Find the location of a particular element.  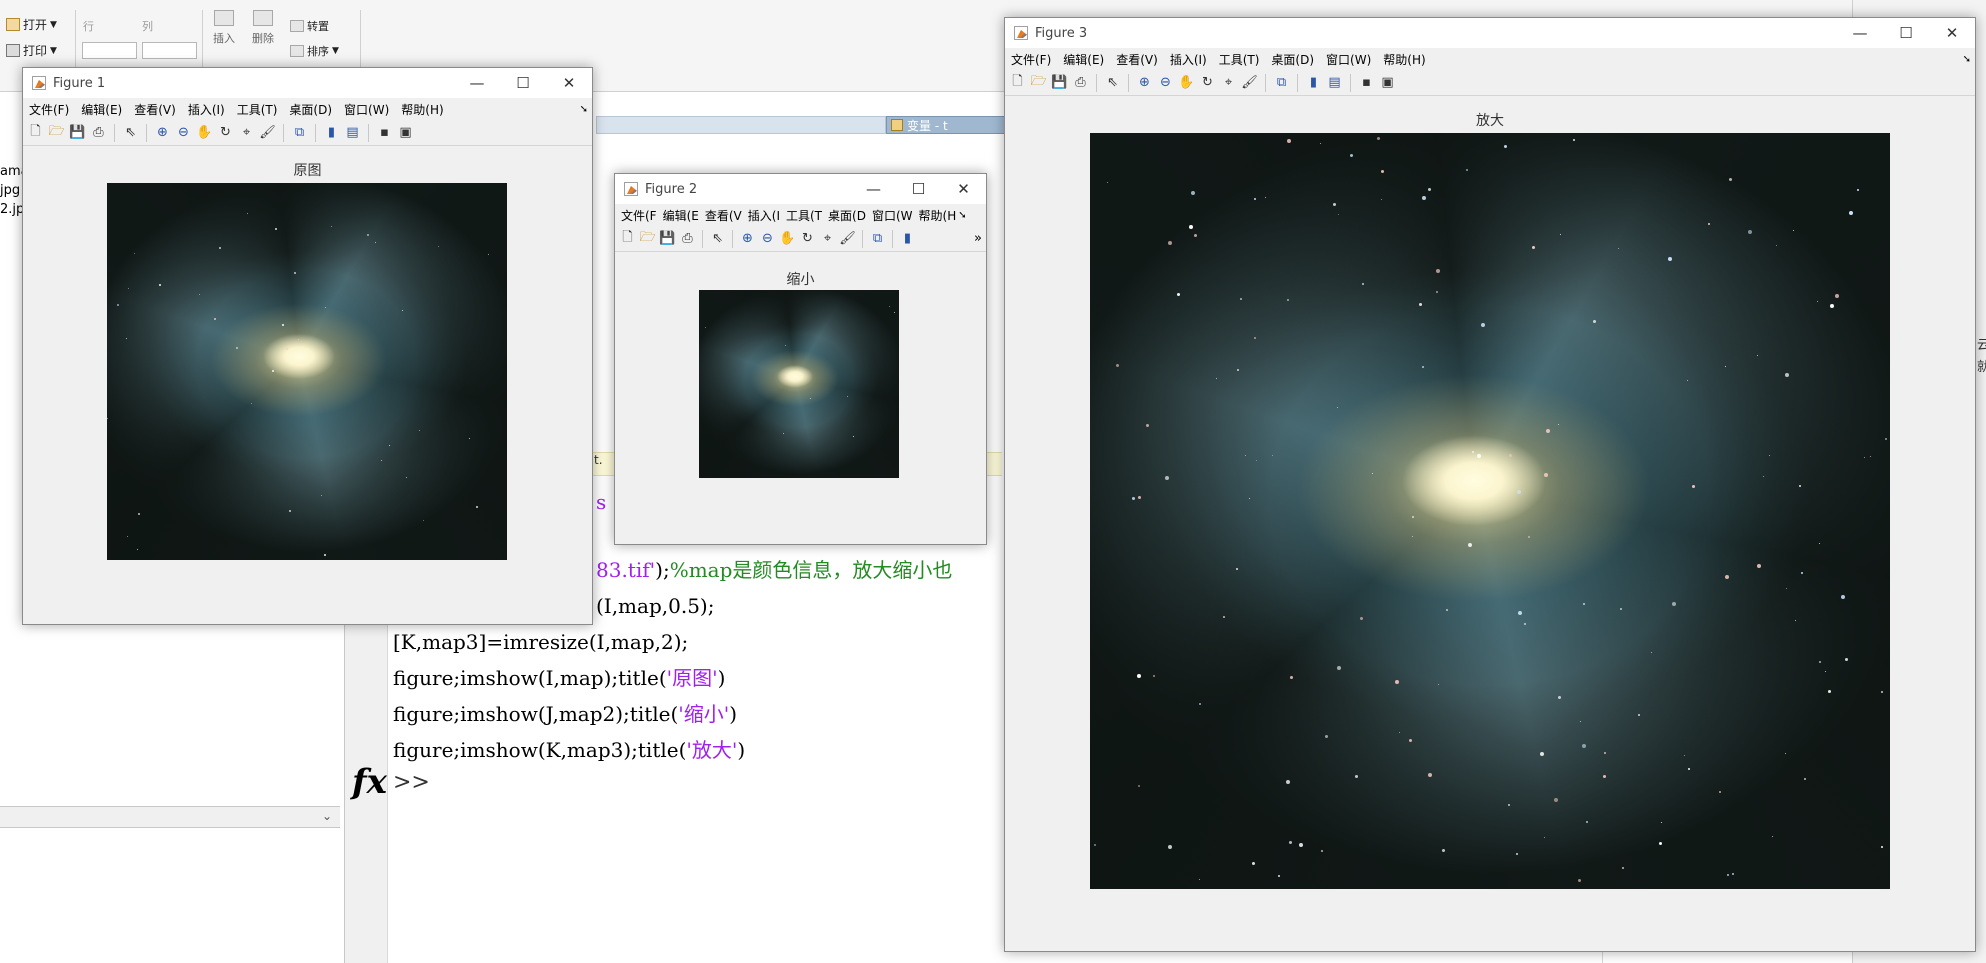

menu-insert: 插入(I is located at coordinates (764, 215).